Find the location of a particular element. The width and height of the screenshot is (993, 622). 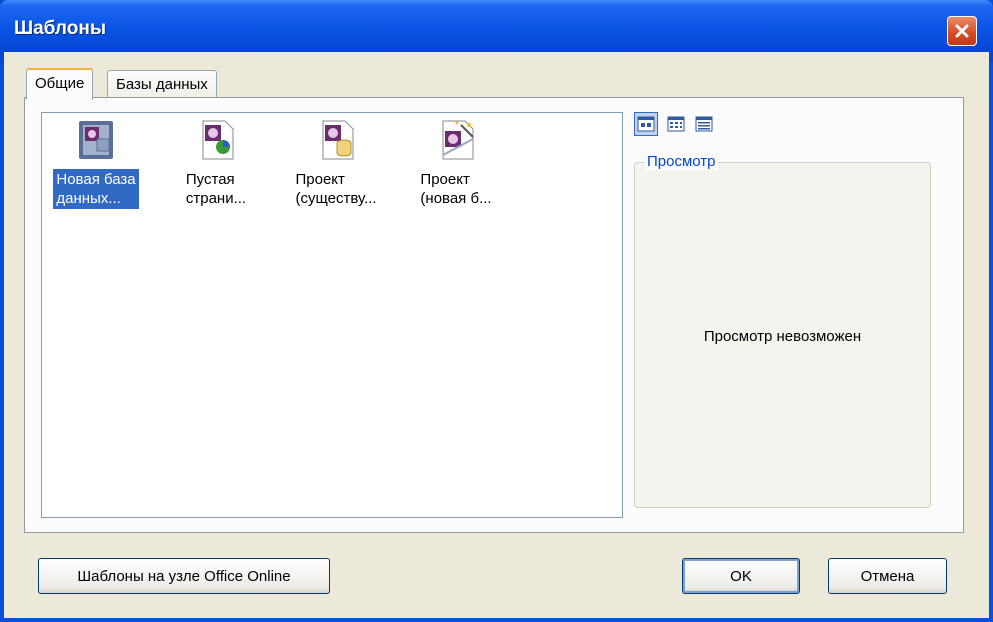

office-online-templates-label: Шаблоны на узле Office Online is located at coordinates (184, 576).